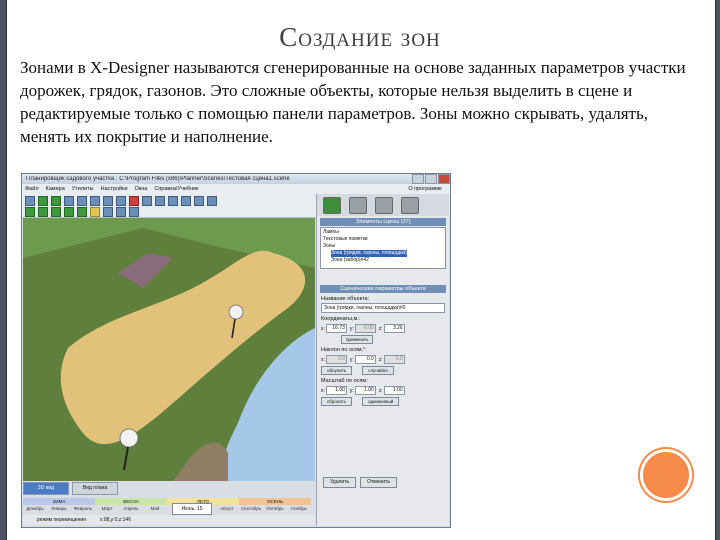 The image size is (720, 540). I want to click on zoom-in-icon, so click(173, 201).